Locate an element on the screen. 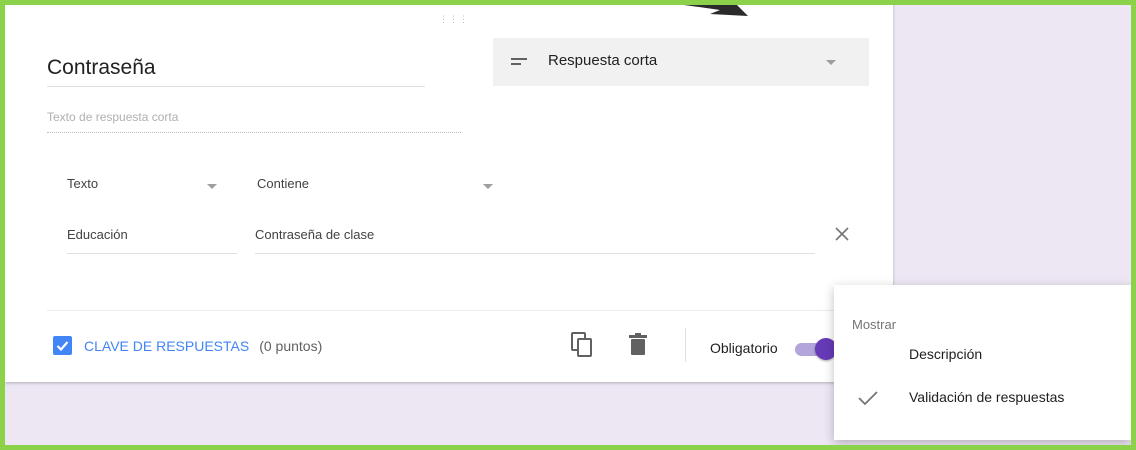  answer-key-label: CLAVE DE RESPUESTAS is located at coordinates (167, 345).